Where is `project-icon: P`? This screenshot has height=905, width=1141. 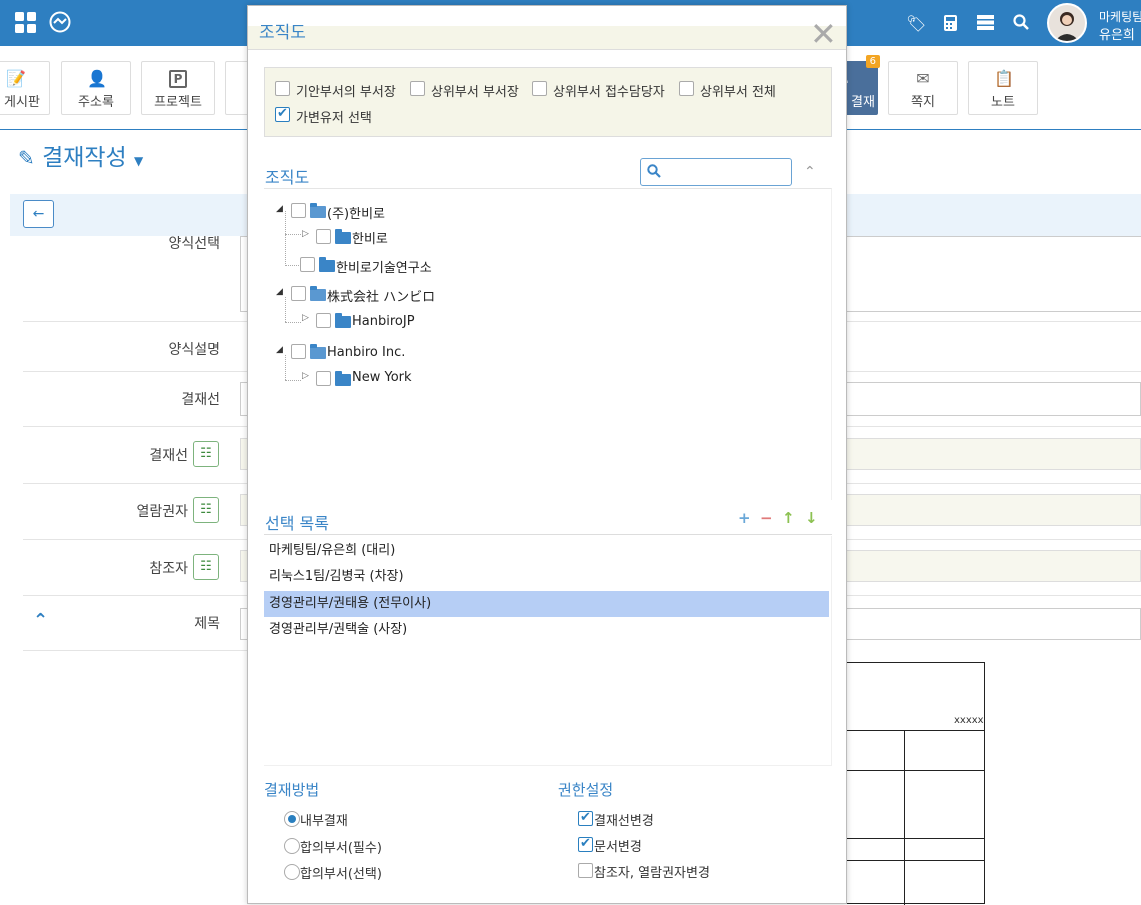
project-icon: P is located at coordinates (178, 79).